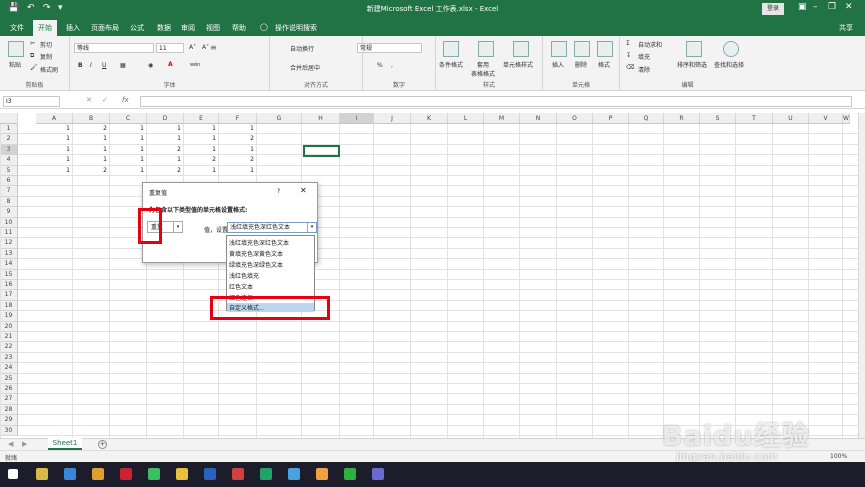  I want to click on cell-d4: 1, so click(165, 160).